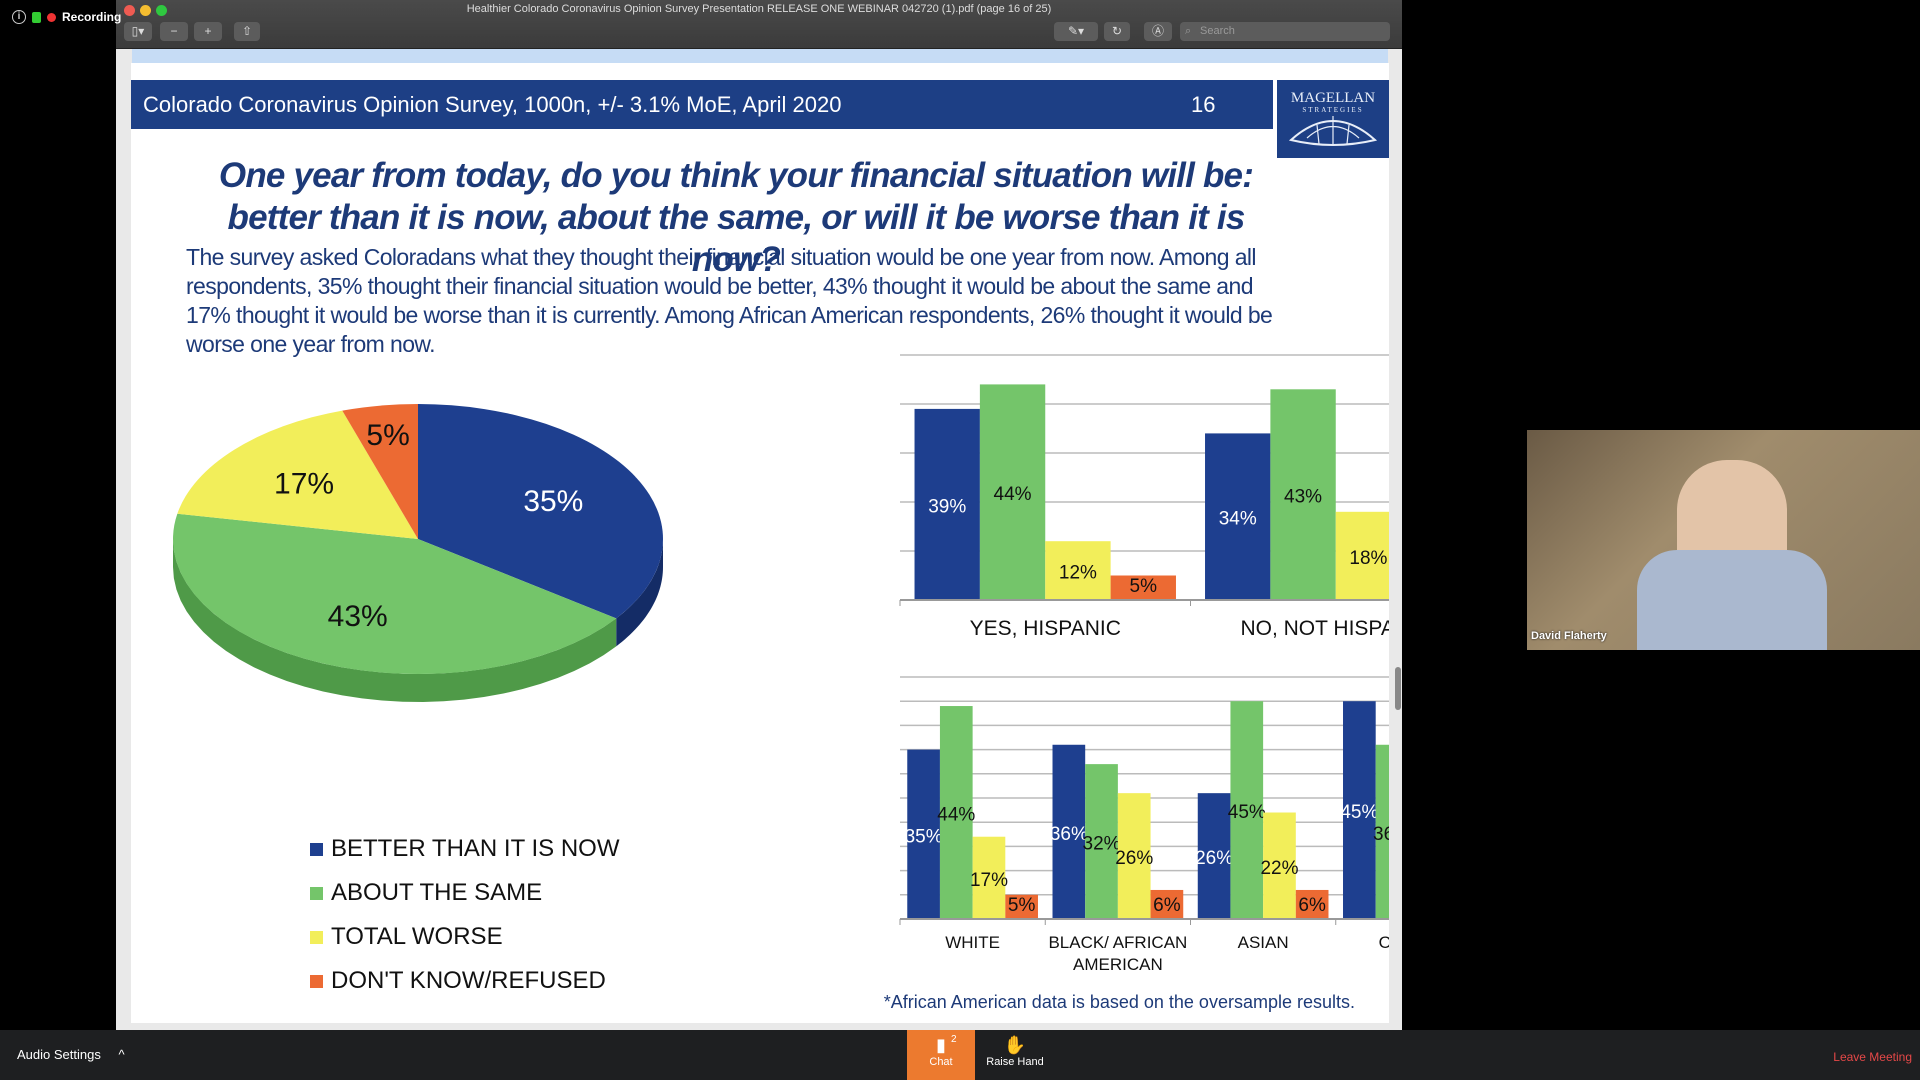  Describe the element at coordinates (1117, 942) in the screenshot. I see `category-label: BLACK/ AFRICAN` at that location.